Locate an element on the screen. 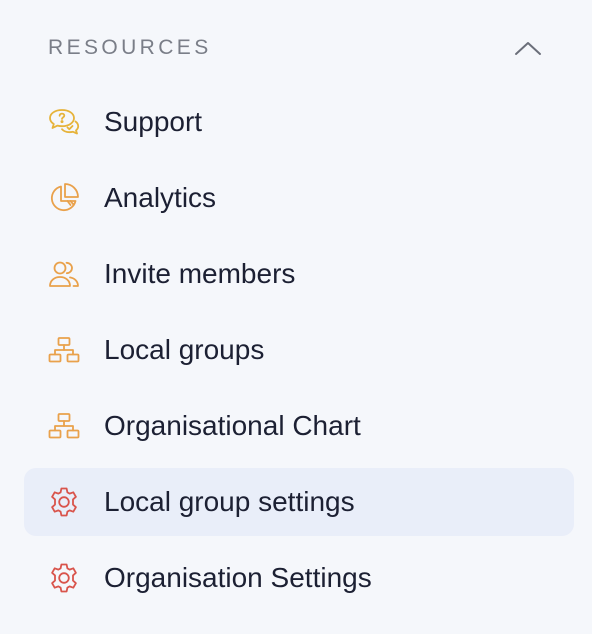  chat-bubbles-icon is located at coordinates (64, 122).